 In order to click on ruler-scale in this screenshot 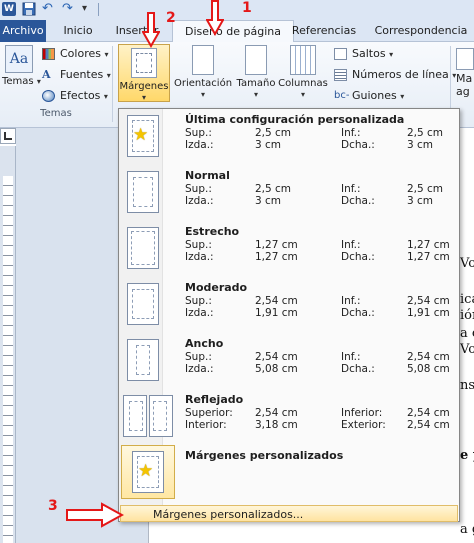, I will do `click(8, 359)`.